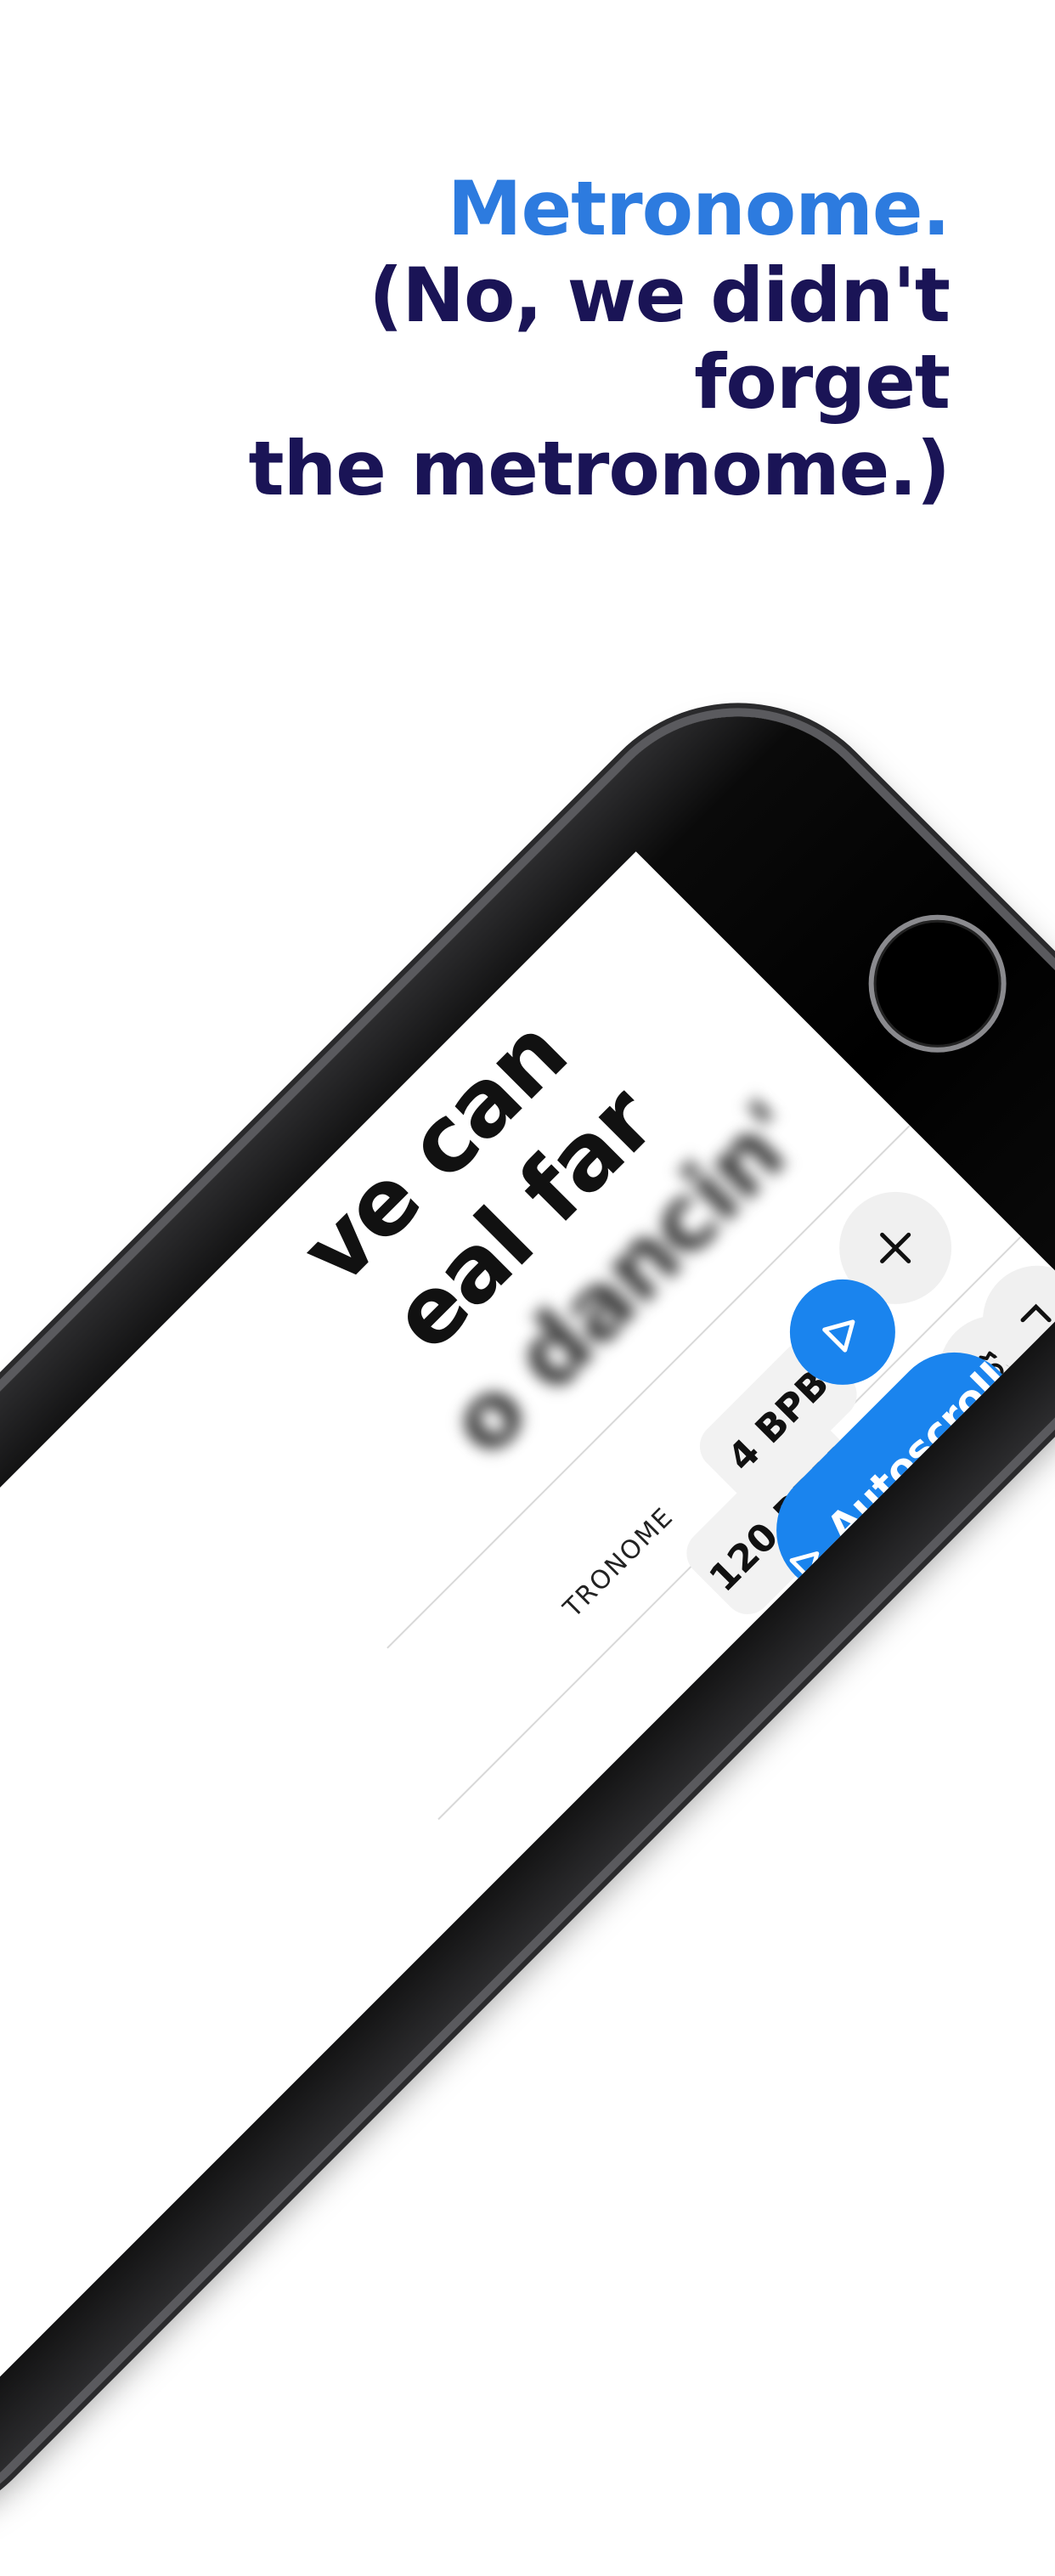  I want to click on collapse-button, so click(977, 1644).